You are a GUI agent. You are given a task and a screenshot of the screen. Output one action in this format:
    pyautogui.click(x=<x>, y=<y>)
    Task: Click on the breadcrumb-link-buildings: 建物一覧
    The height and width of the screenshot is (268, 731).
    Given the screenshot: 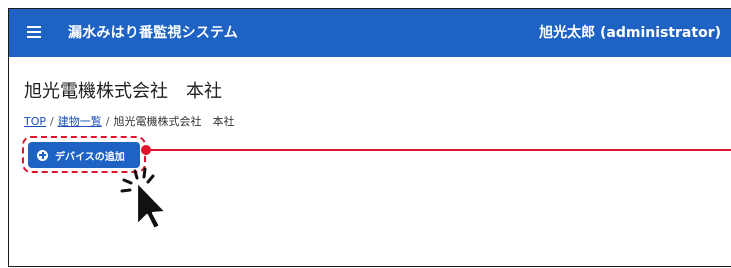 What is the action you would take?
    pyautogui.click(x=80, y=121)
    